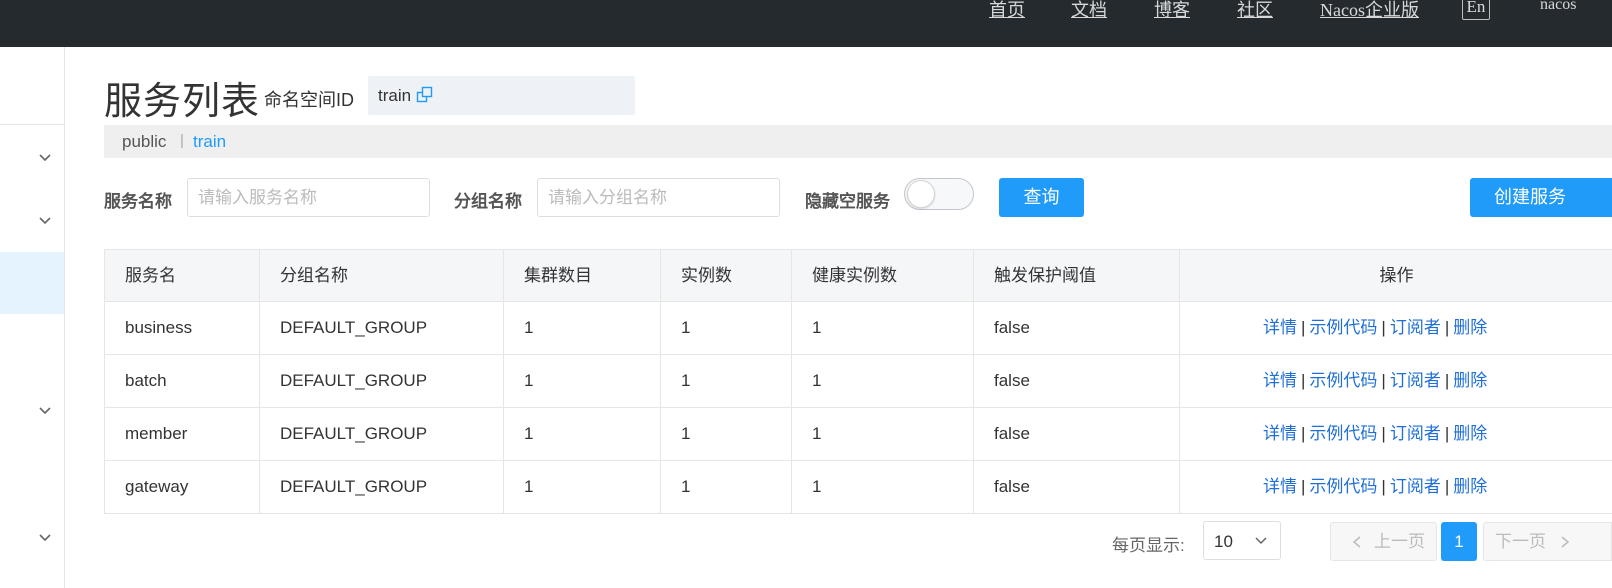 The image size is (1612, 588). What do you see at coordinates (182, 434) in the screenshot?
I see `service-name-cell: member` at bounding box center [182, 434].